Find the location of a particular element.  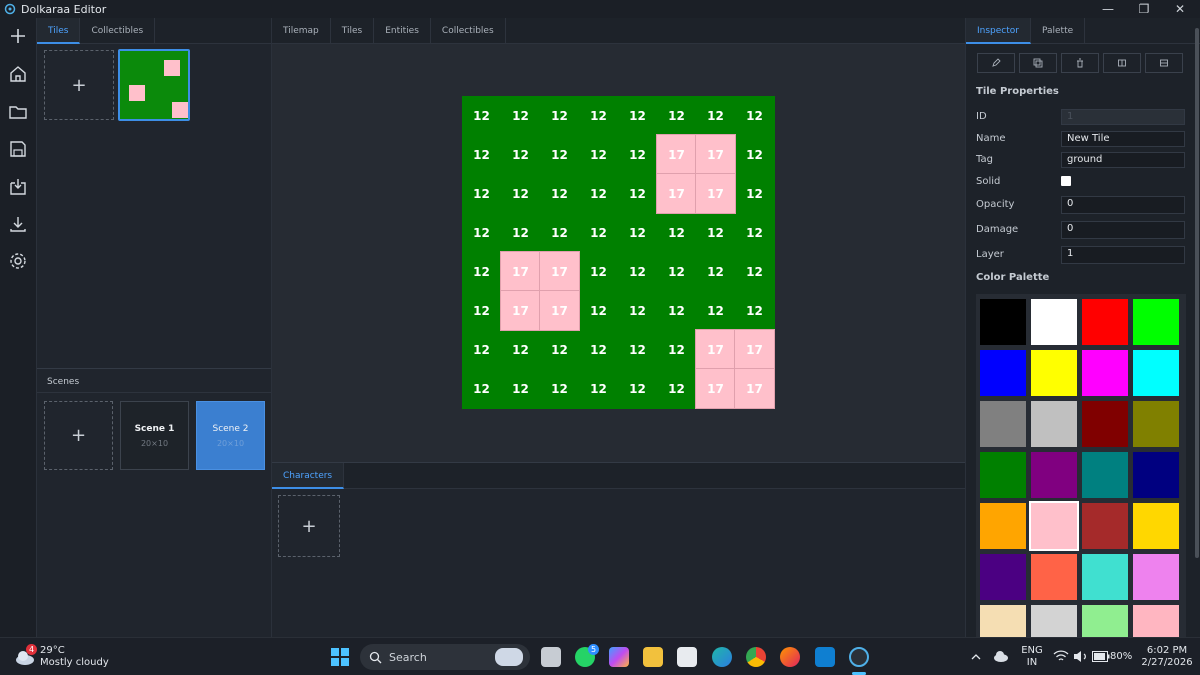

tile-thumbnail is located at coordinates (154, 85).